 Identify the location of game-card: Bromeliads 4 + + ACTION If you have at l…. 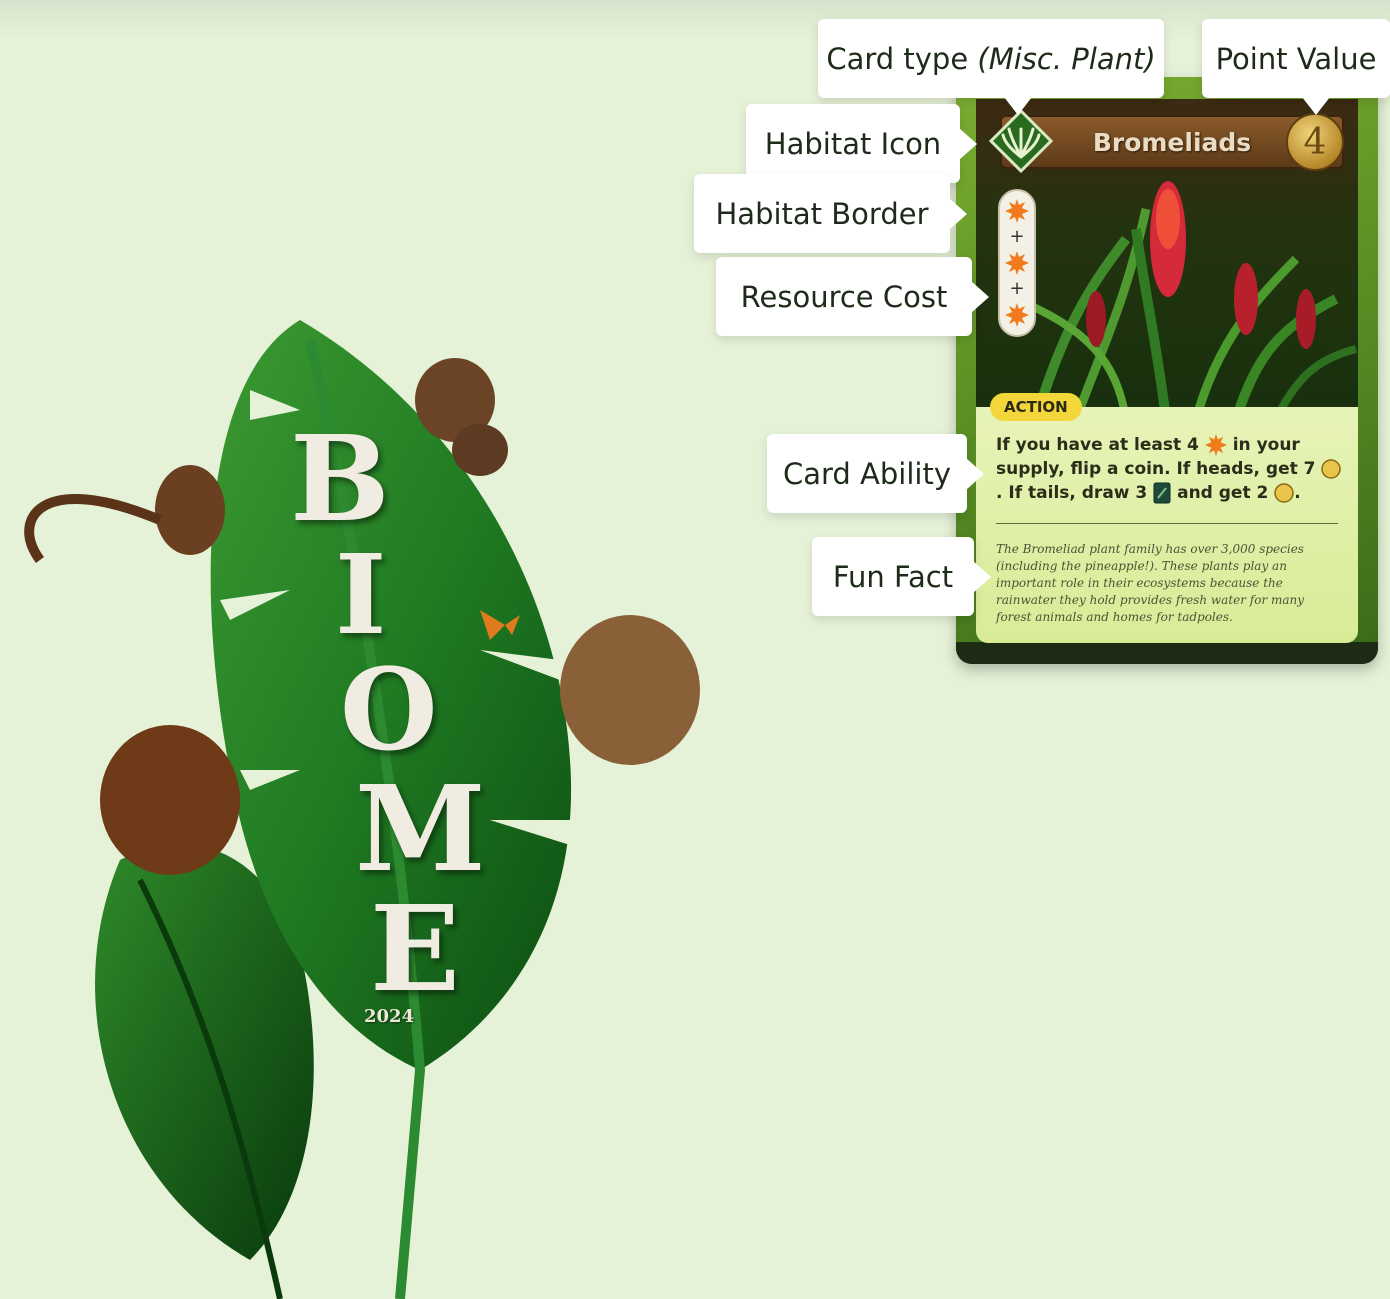
(1167, 370).